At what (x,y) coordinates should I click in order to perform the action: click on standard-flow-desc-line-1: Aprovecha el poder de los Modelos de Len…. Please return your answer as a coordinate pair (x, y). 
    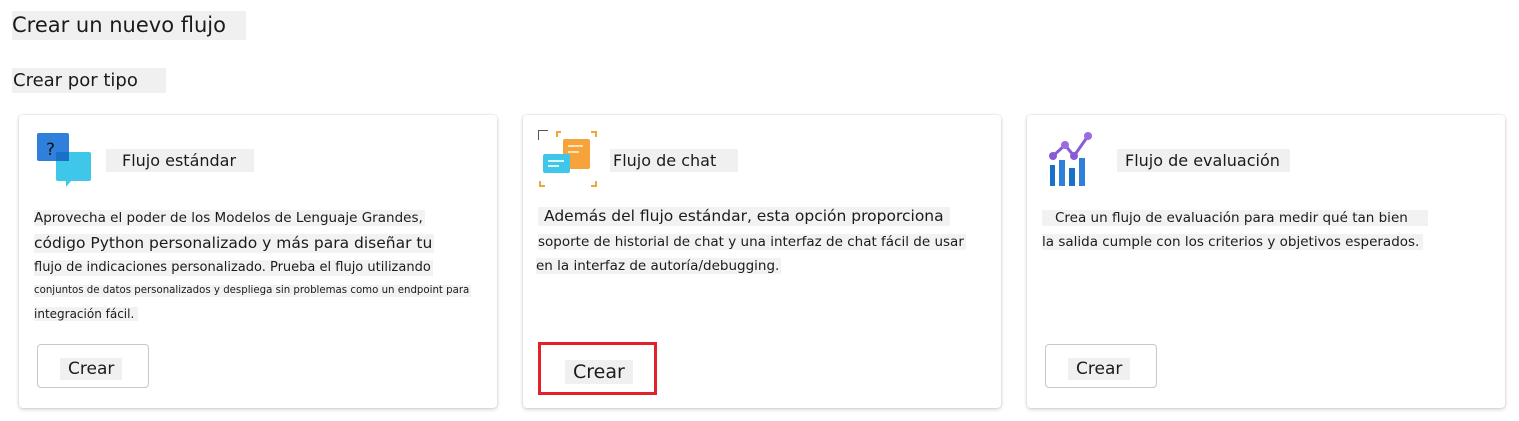
    Looking at the image, I should click on (229, 218).